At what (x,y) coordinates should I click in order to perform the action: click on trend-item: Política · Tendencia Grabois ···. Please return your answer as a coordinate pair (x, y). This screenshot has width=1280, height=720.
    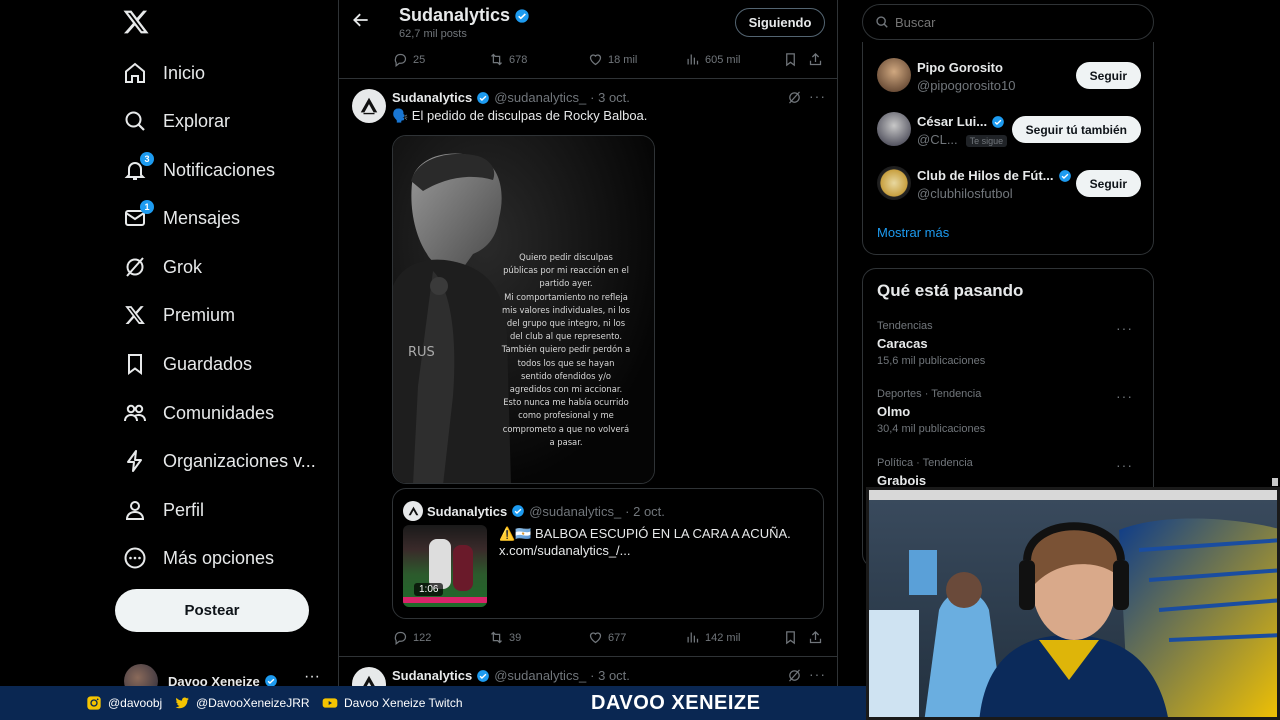
    Looking at the image, I should click on (1009, 472).